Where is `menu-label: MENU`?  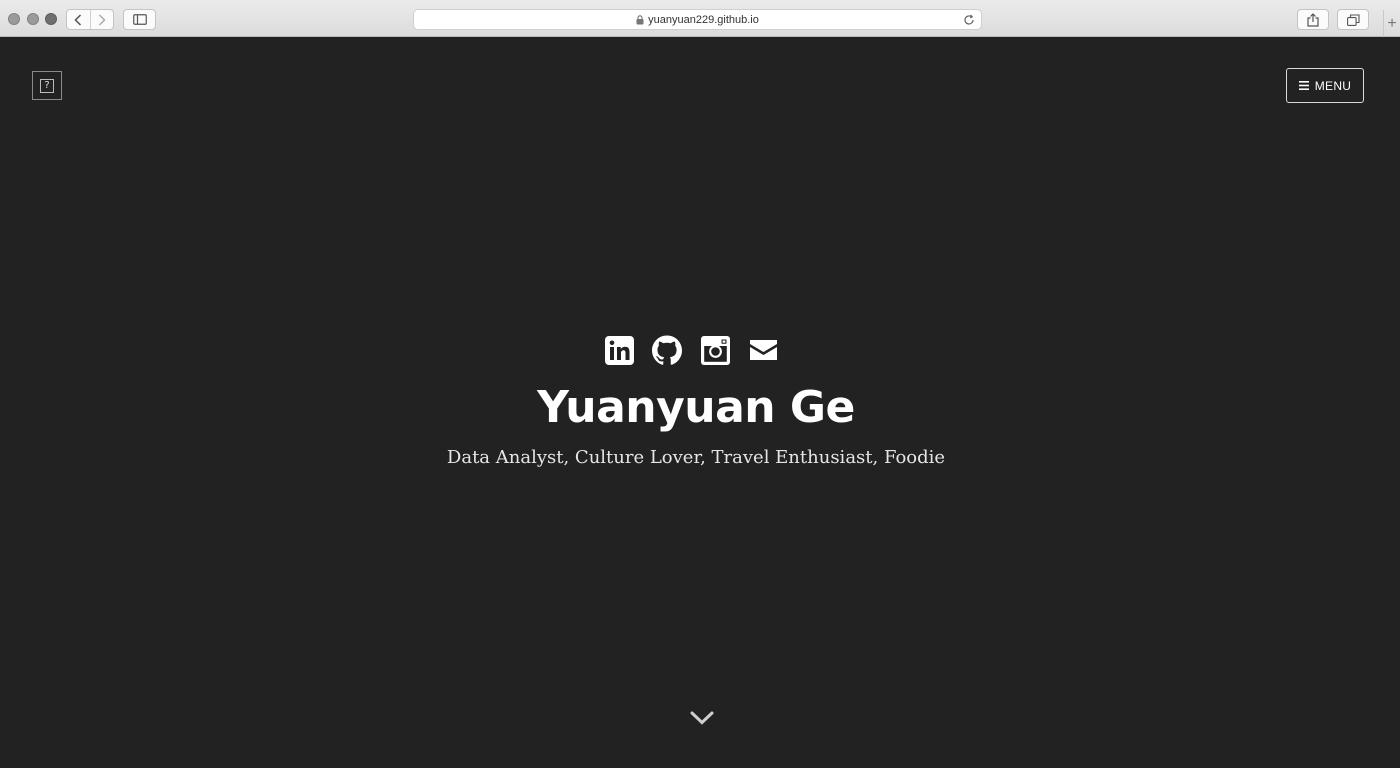 menu-label: MENU is located at coordinates (1333, 85).